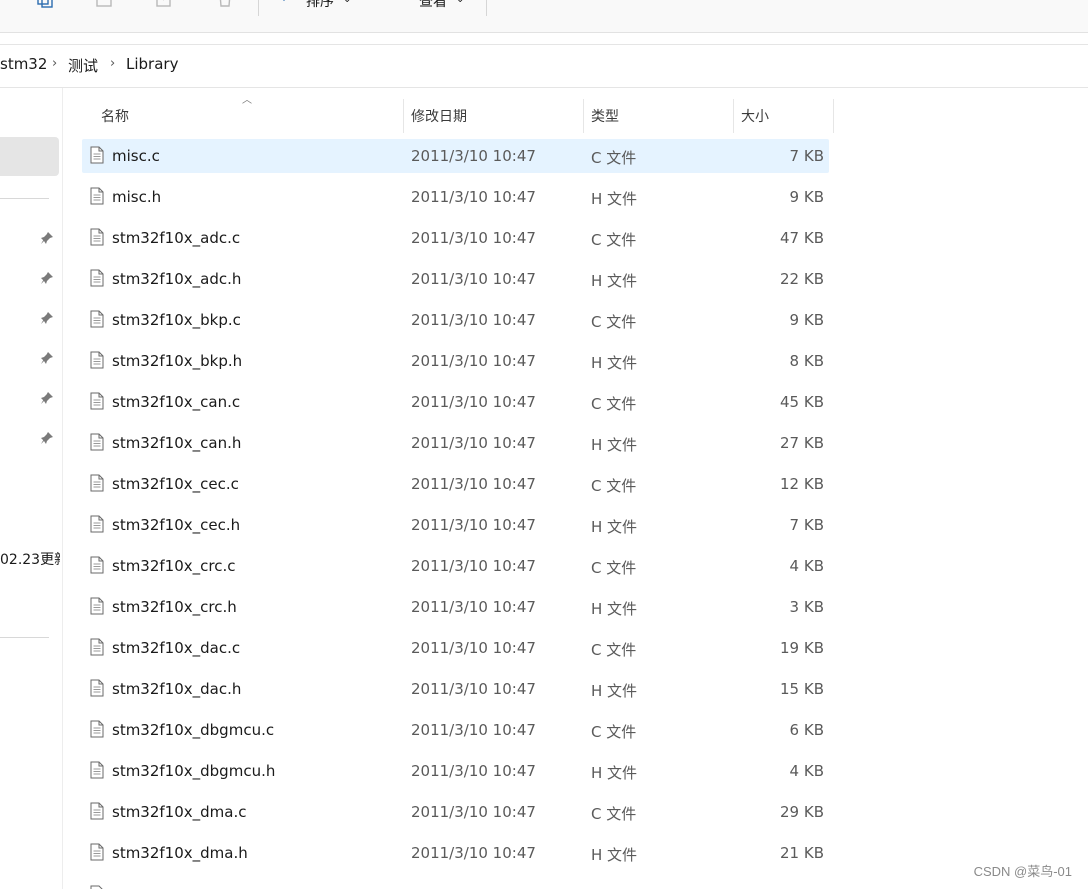 Image resolution: width=1088 pixels, height=889 pixels. What do you see at coordinates (30, 559) in the screenshot?
I see `nav-item-folder: 02.23更新` at bounding box center [30, 559].